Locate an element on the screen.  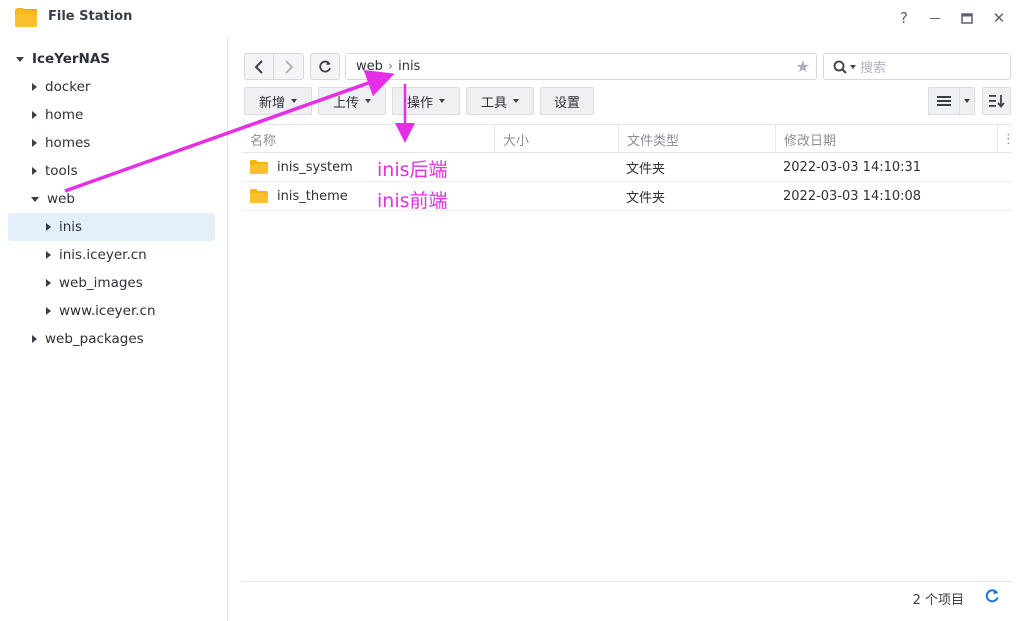
tree-item-home: home is located at coordinates (57, 115).